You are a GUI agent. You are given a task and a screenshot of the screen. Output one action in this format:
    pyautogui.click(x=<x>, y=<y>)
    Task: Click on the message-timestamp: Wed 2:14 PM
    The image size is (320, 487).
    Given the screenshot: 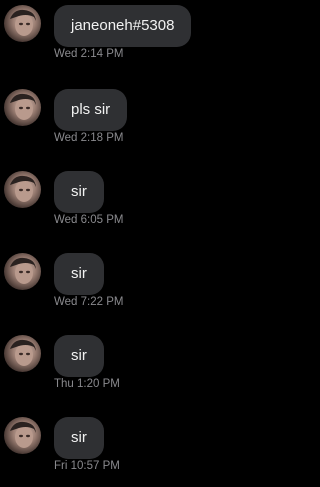 What is the action you would take?
    pyautogui.click(x=89, y=54)
    